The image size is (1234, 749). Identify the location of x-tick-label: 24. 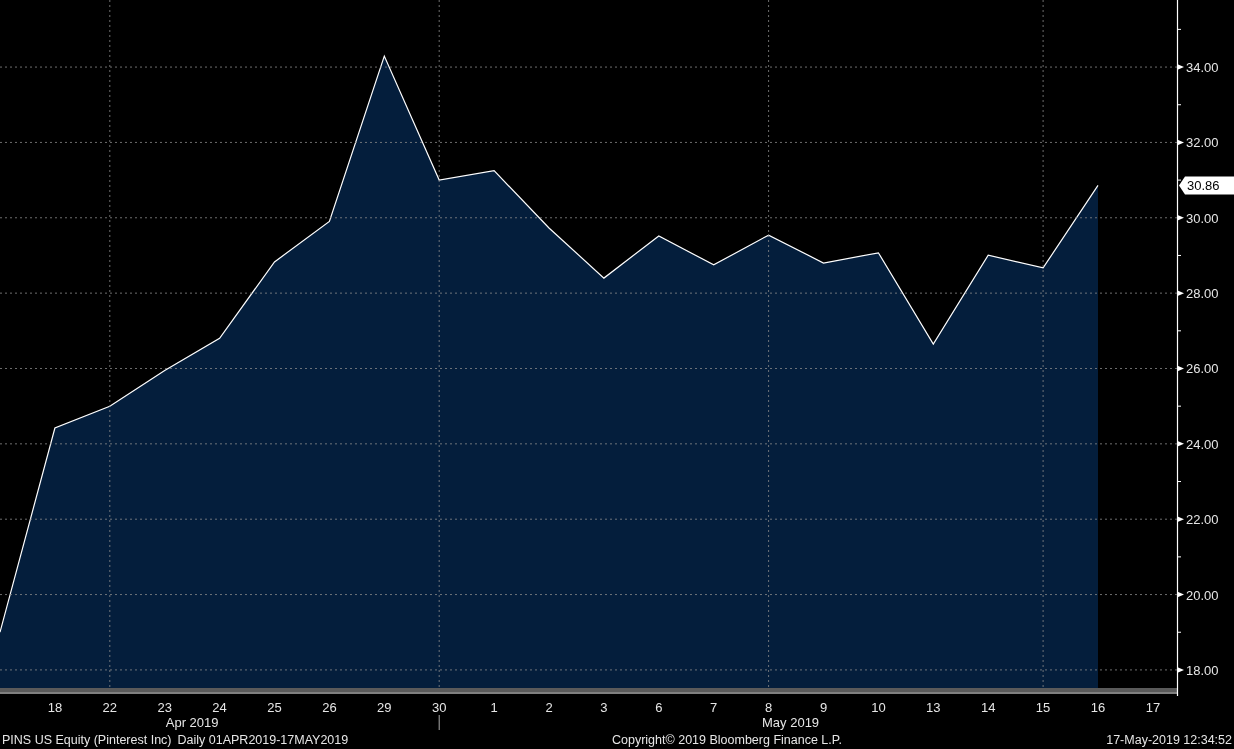
(219, 707).